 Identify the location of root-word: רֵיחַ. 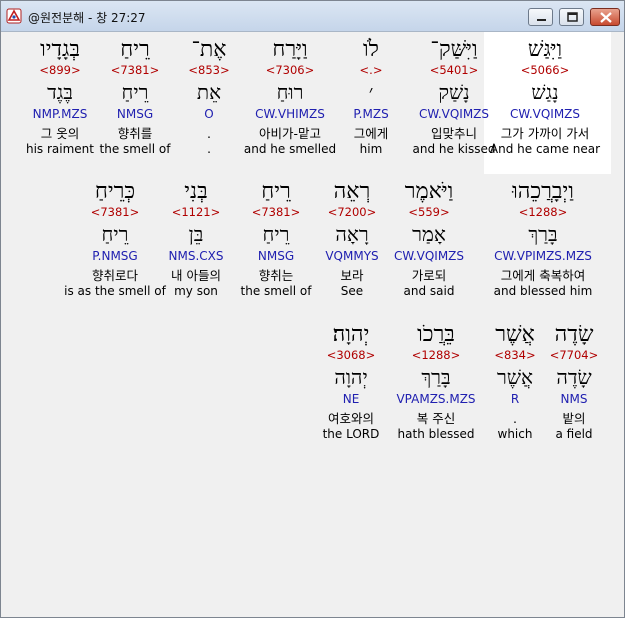
(115, 234).